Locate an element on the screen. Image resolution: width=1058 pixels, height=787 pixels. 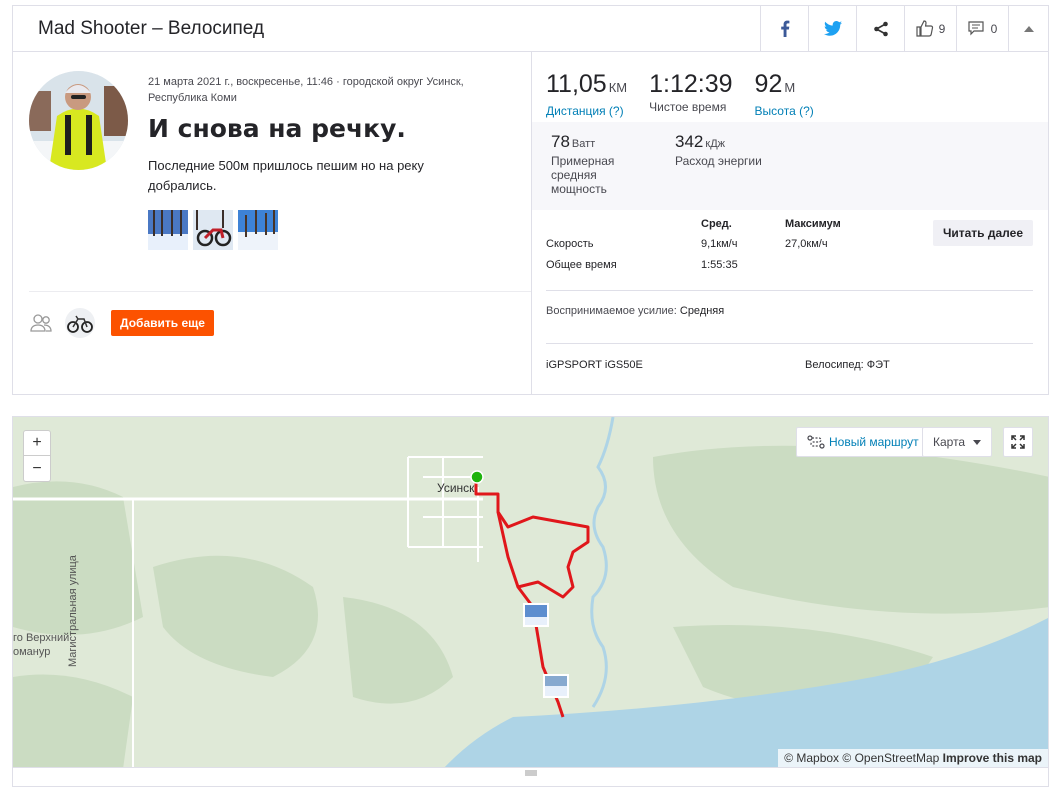
fullscreen-button is located at coordinates (1018, 442).